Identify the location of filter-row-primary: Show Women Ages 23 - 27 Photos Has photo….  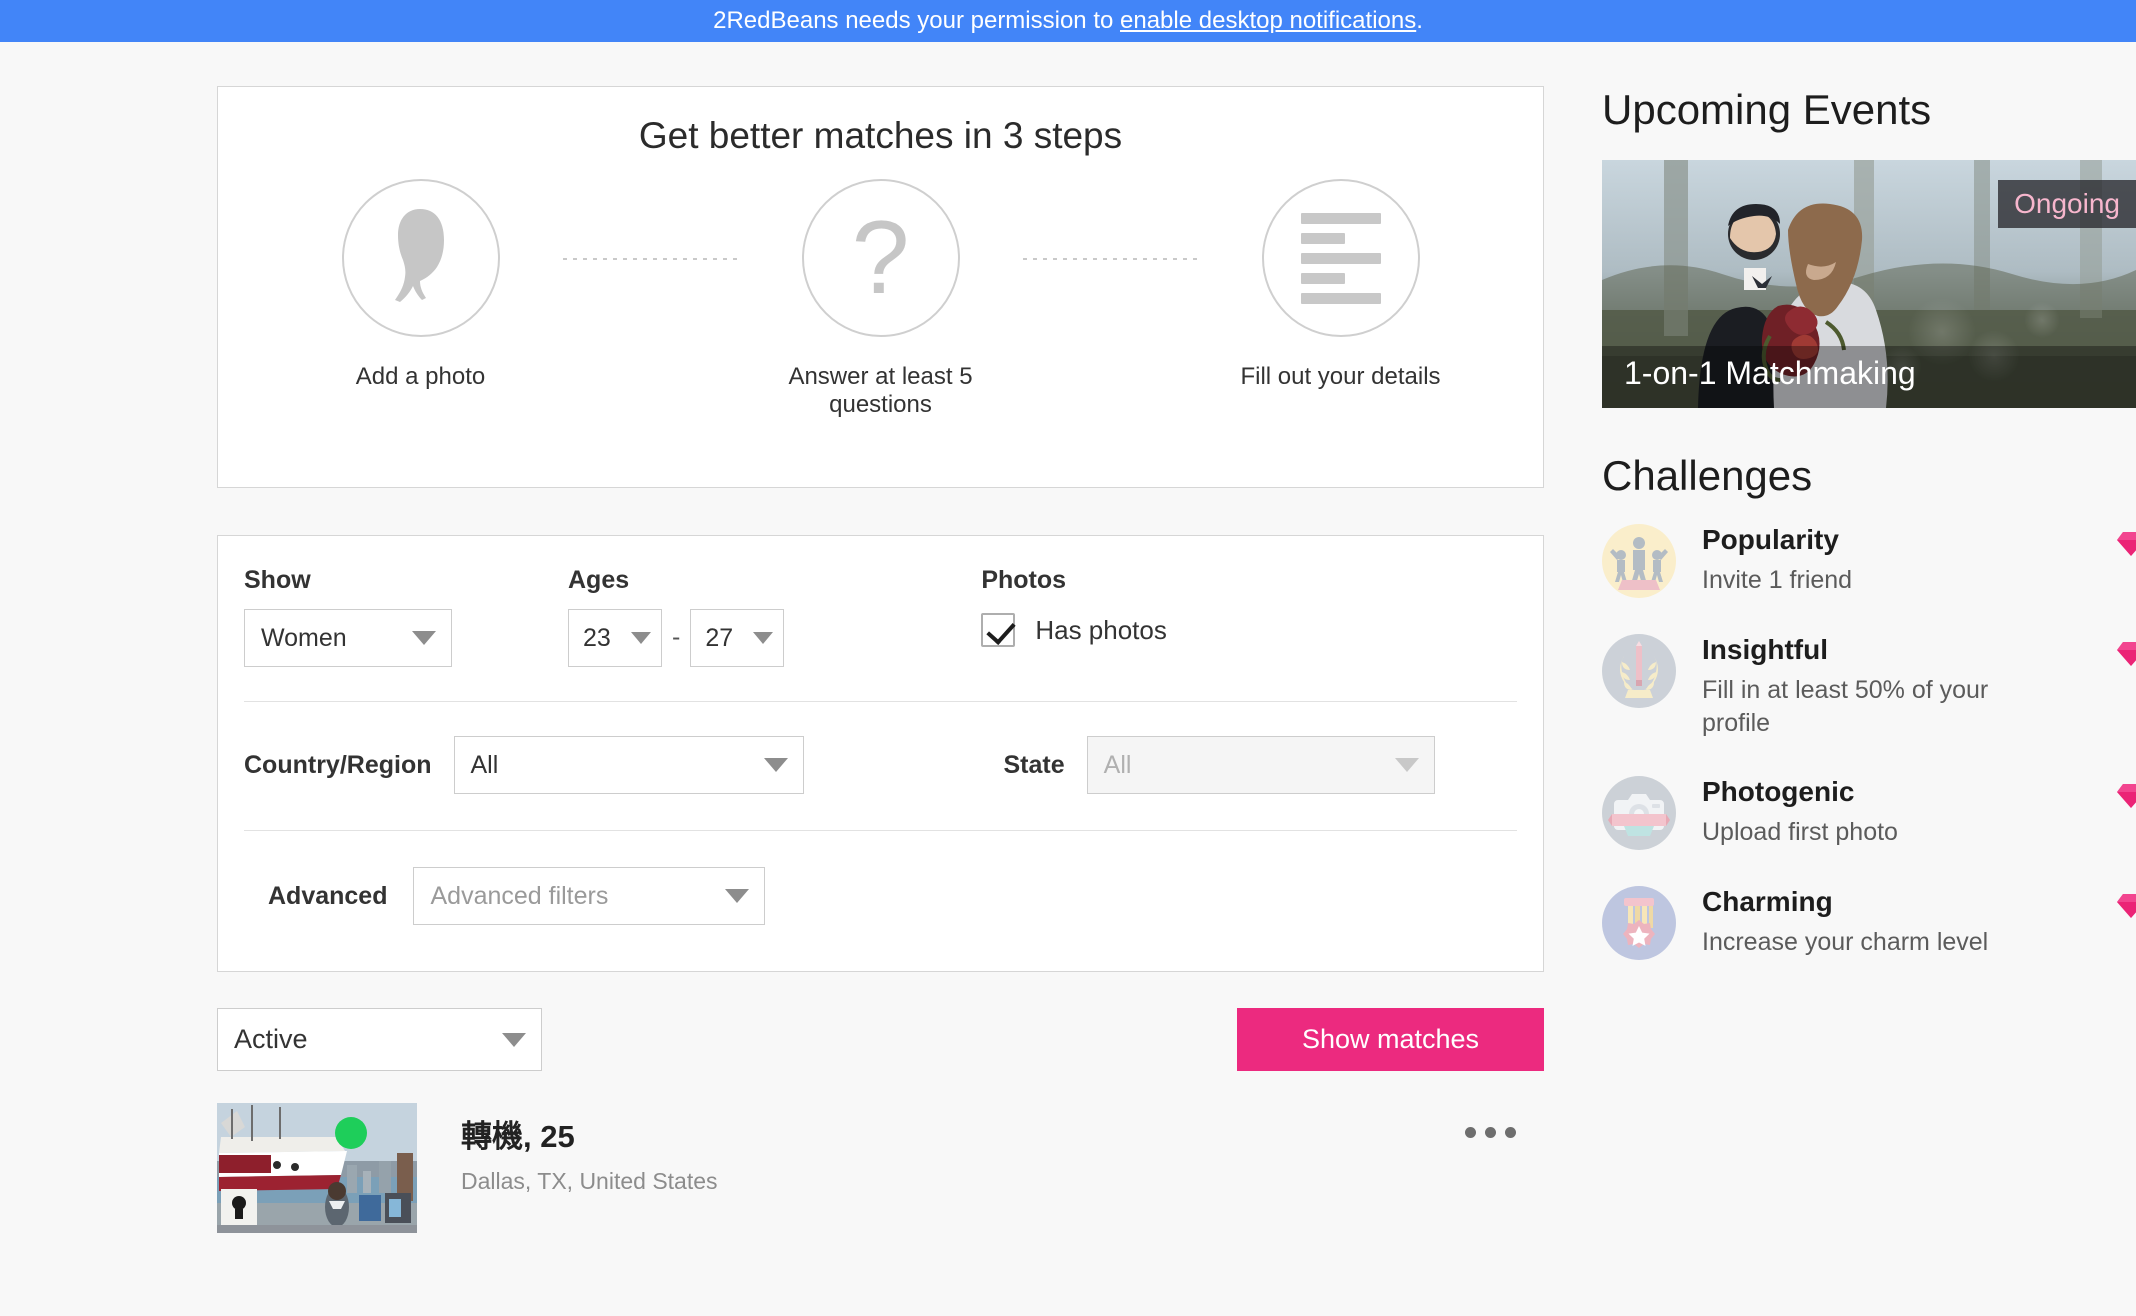
(880, 618).